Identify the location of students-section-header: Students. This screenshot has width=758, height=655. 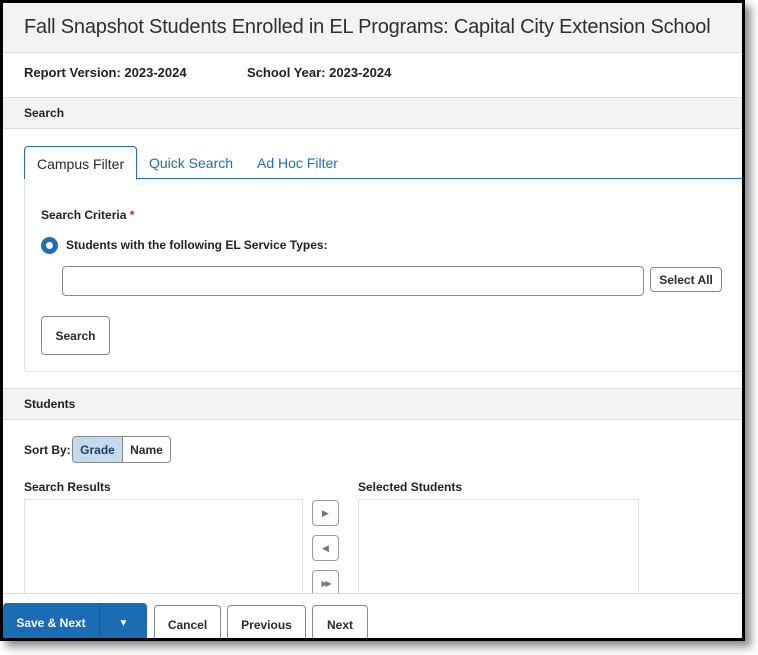
(372, 404).